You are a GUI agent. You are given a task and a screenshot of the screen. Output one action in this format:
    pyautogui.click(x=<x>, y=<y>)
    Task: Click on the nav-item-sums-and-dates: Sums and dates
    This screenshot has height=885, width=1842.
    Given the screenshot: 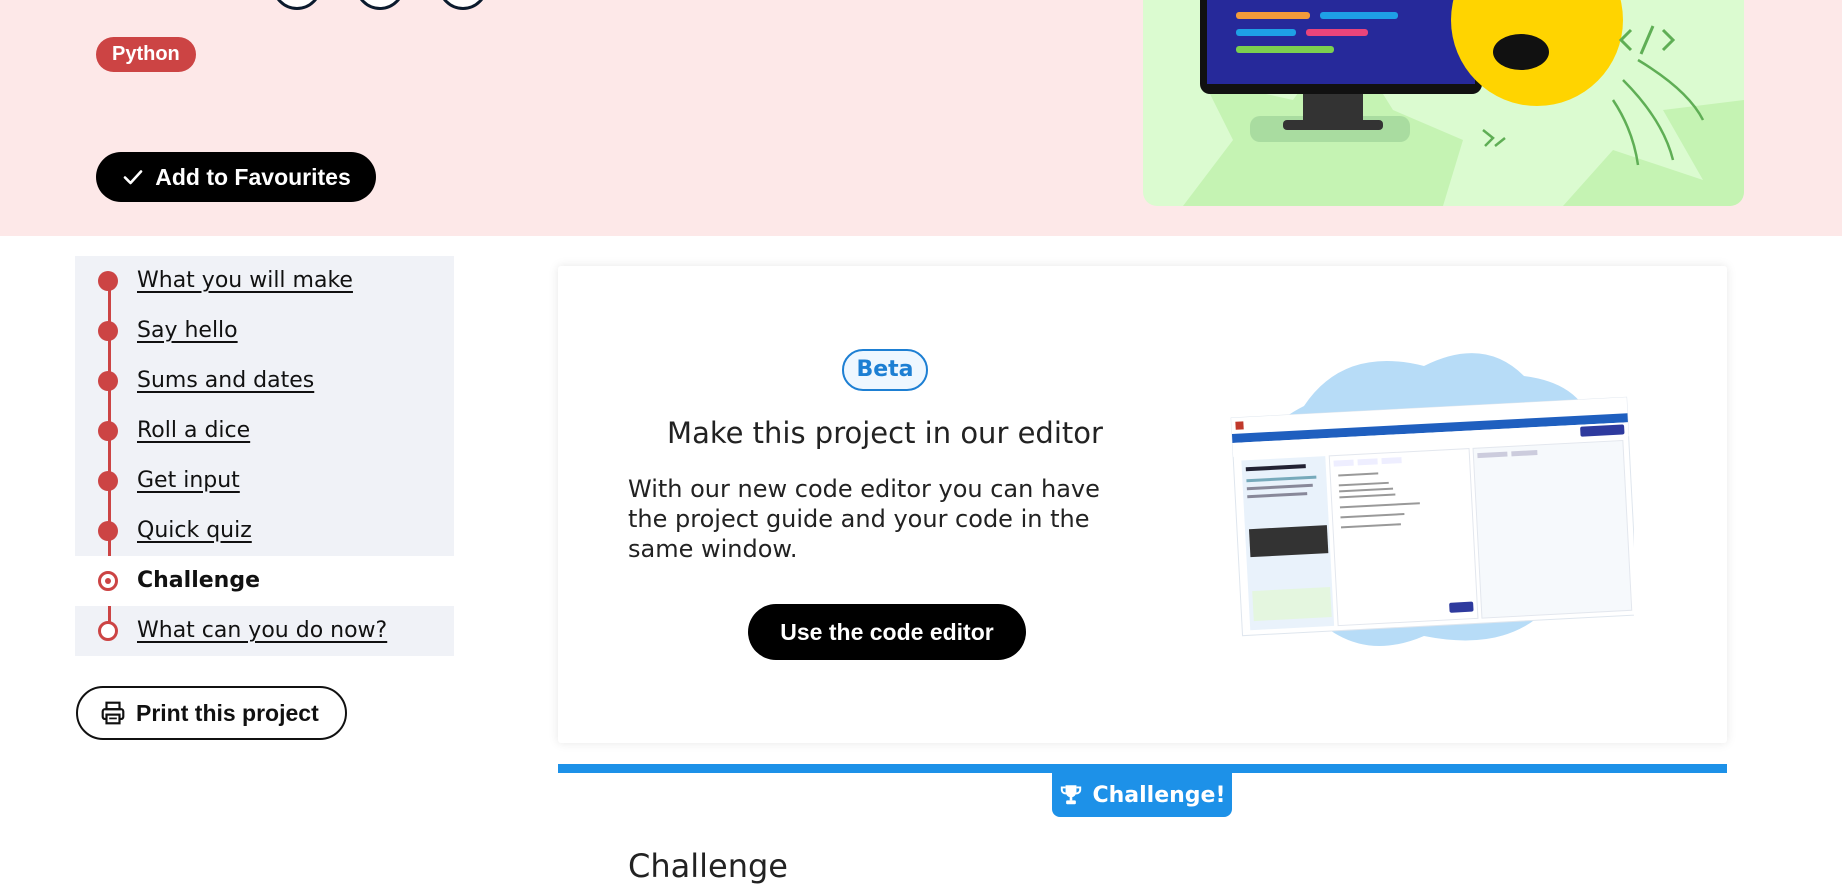 What is the action you would take?
    pyautogui.click(x=264, y=381)
    